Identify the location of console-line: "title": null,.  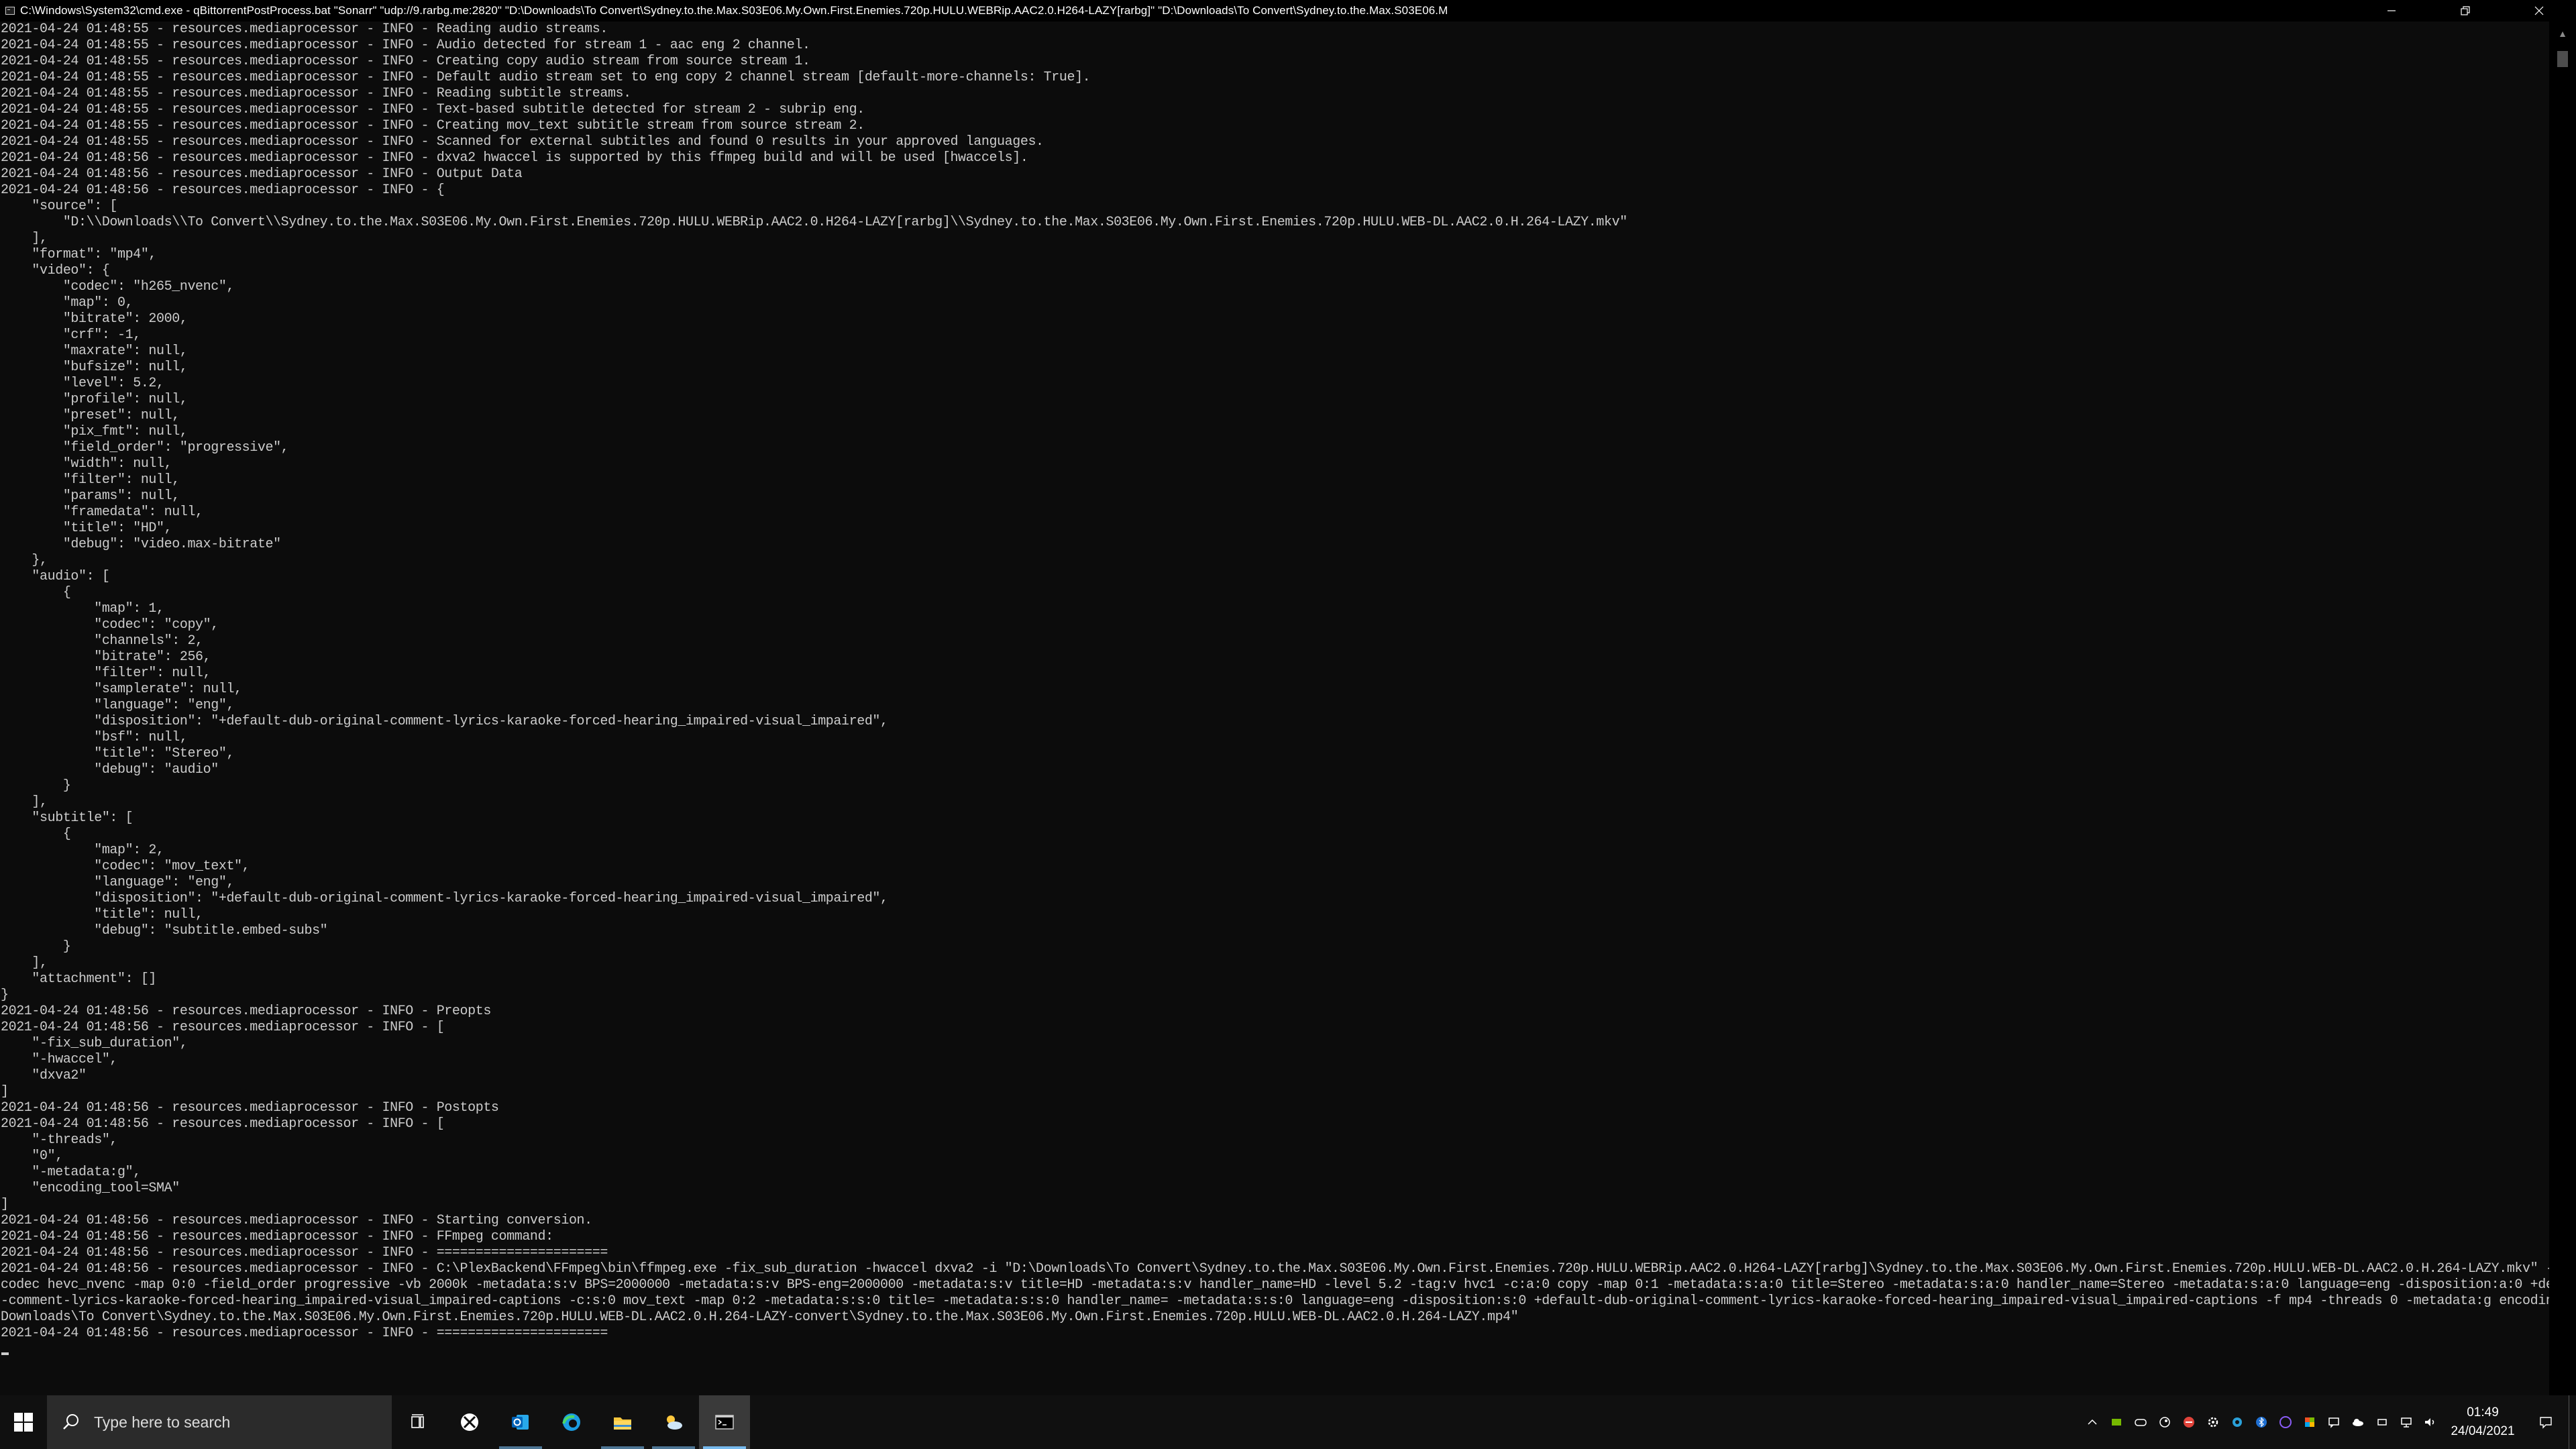
(102, 914).